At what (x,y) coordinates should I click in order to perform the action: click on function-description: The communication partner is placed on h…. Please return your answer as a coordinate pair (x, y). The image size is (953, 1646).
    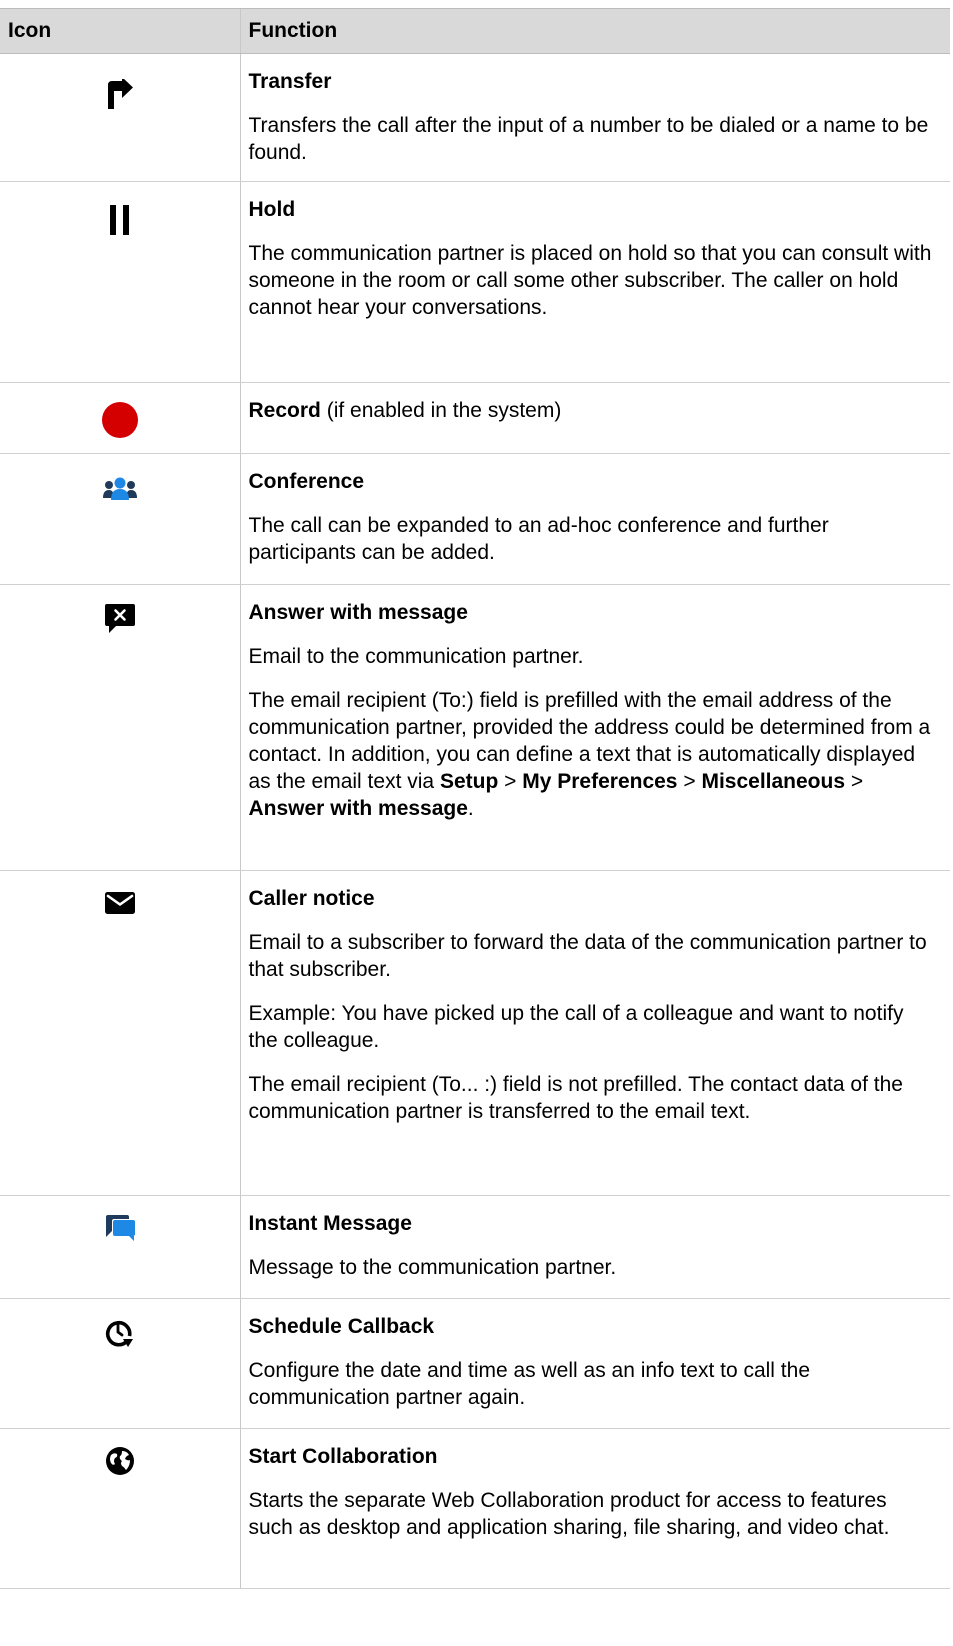
    Looking at the image, I should click on (590, 280).